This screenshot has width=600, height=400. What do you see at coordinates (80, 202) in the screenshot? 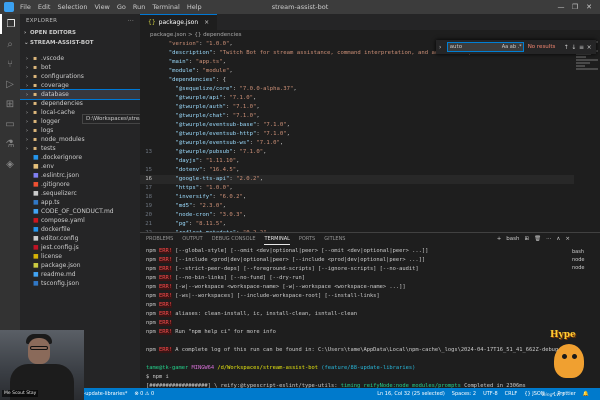
I see `tree-file: ■ app.ts` at bounding box center [80, 202].